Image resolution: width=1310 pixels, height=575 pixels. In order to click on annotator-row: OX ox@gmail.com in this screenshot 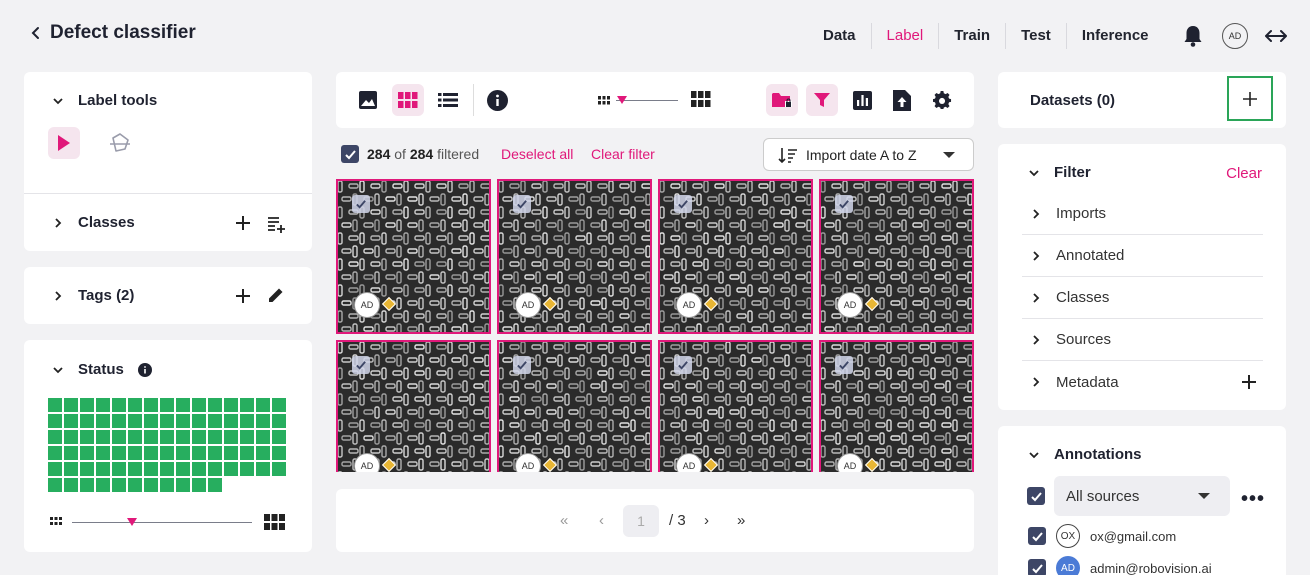, I will do `click(1102, 536)`.